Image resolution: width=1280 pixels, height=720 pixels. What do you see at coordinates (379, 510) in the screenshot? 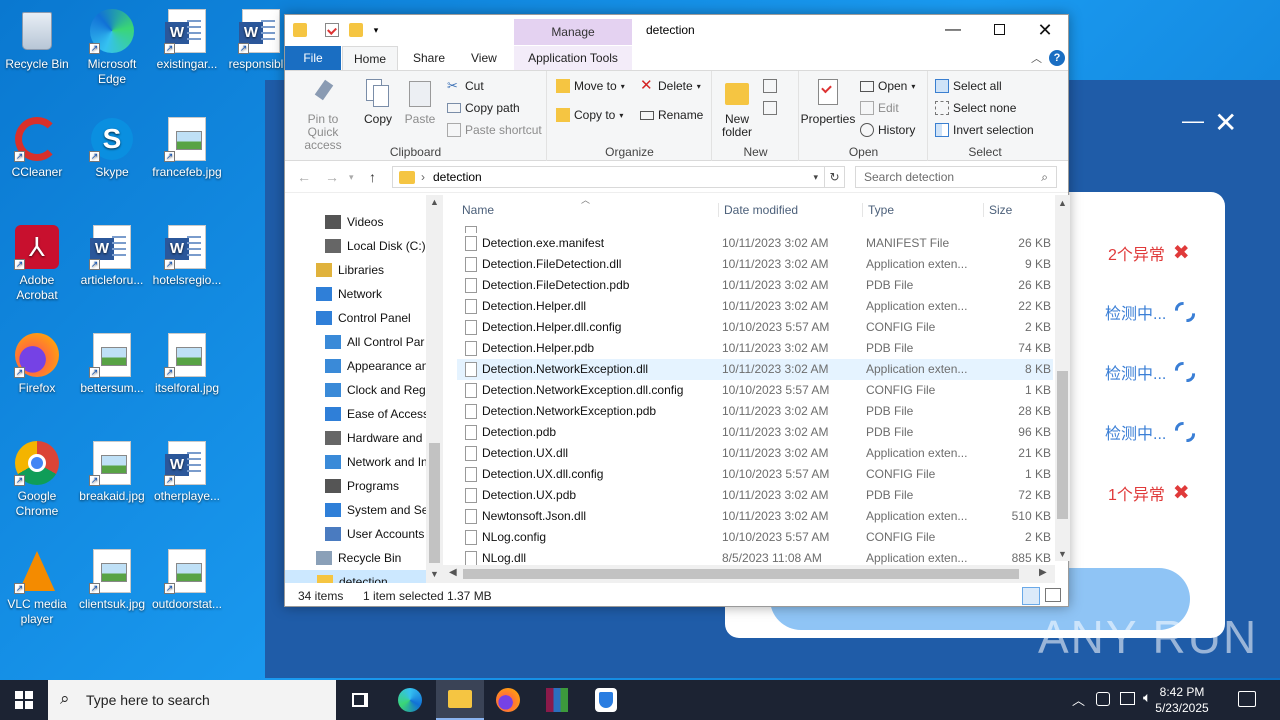
I see `nav-item: System and Sec` at bounding box center [379, 510].